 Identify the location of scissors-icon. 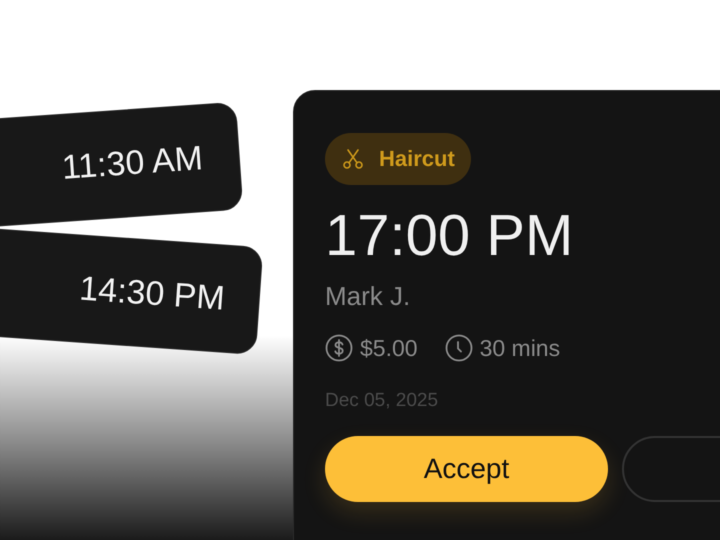
(353, 159).